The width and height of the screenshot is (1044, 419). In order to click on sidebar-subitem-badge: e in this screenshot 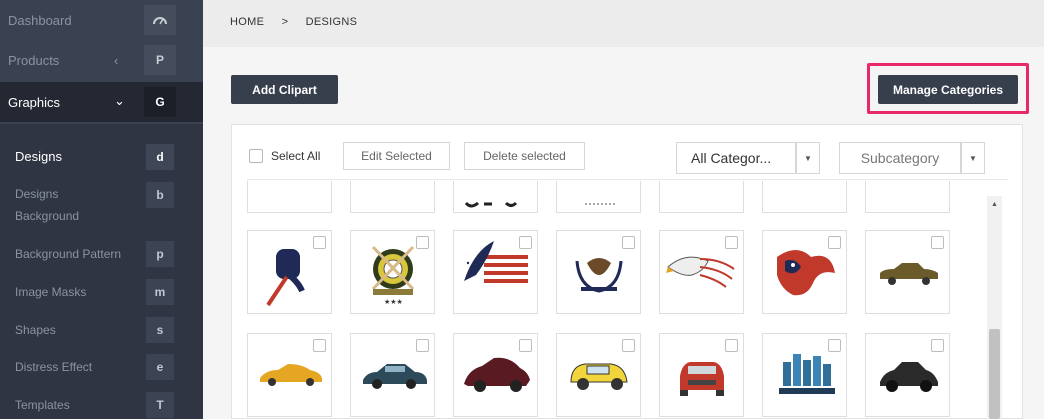, I will do `click(160, 367)`.